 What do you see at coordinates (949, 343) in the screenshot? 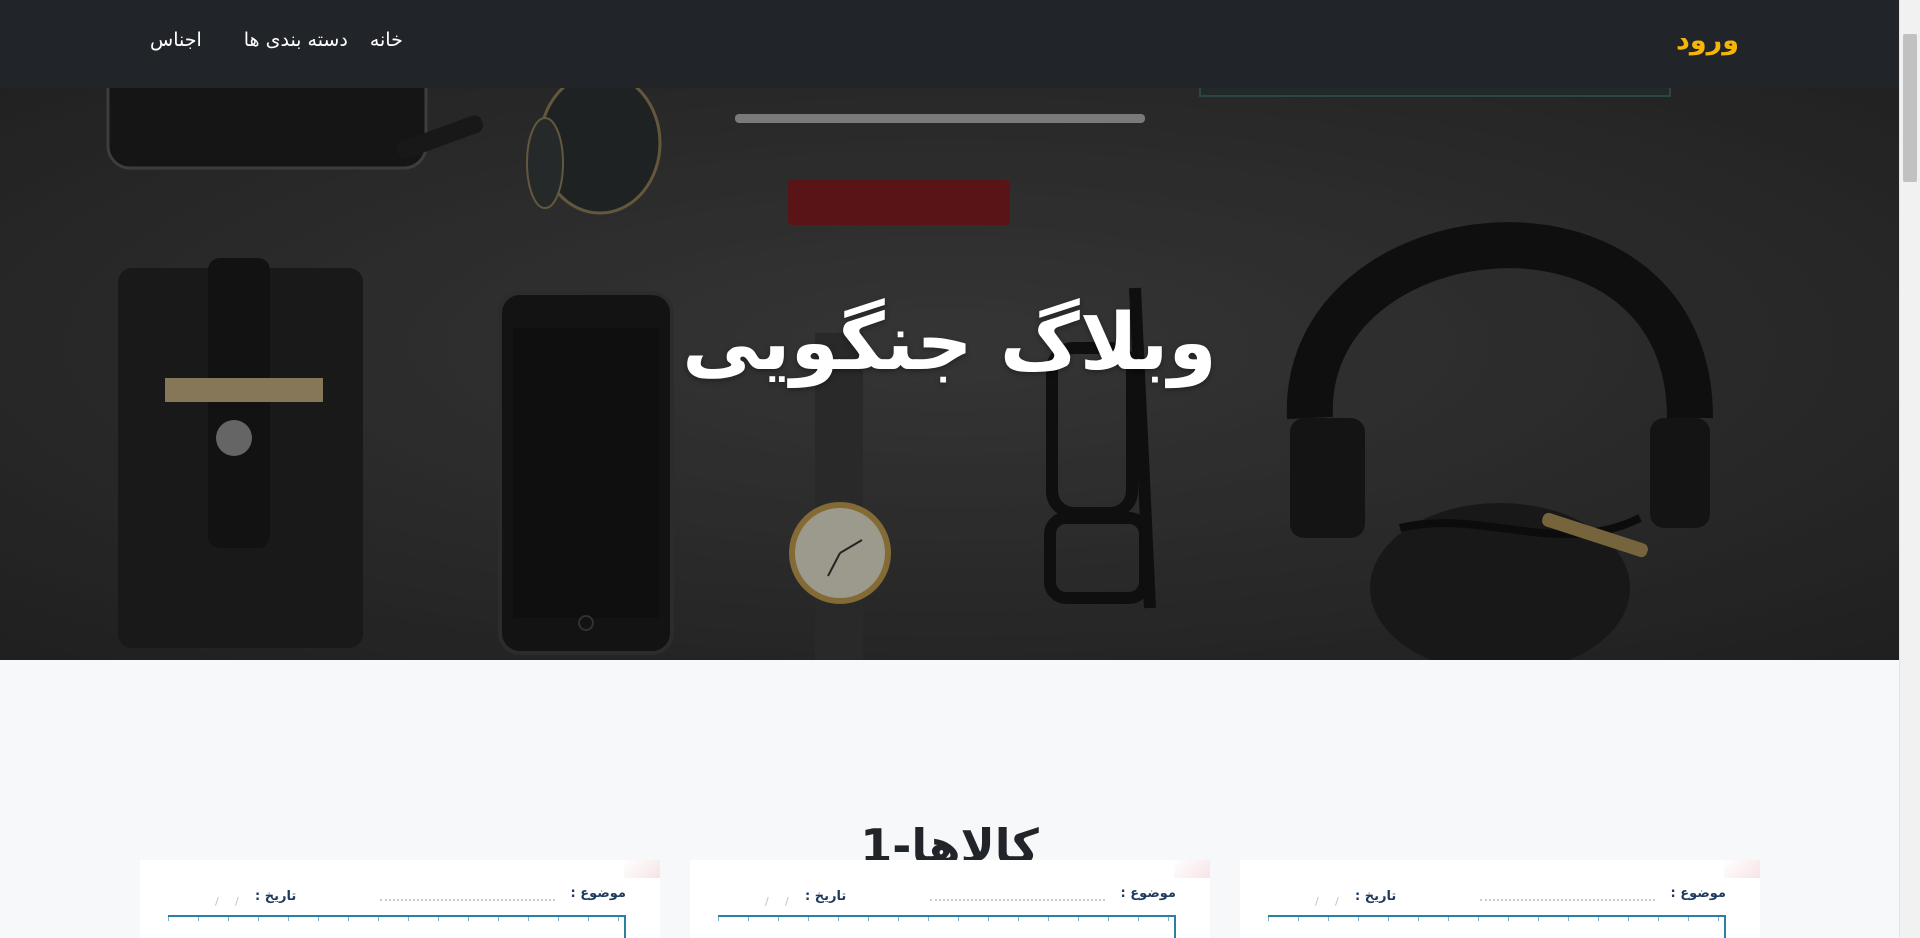
I see `hero-title: وبلاگ جنگویی` at bounding box center [949, 343].